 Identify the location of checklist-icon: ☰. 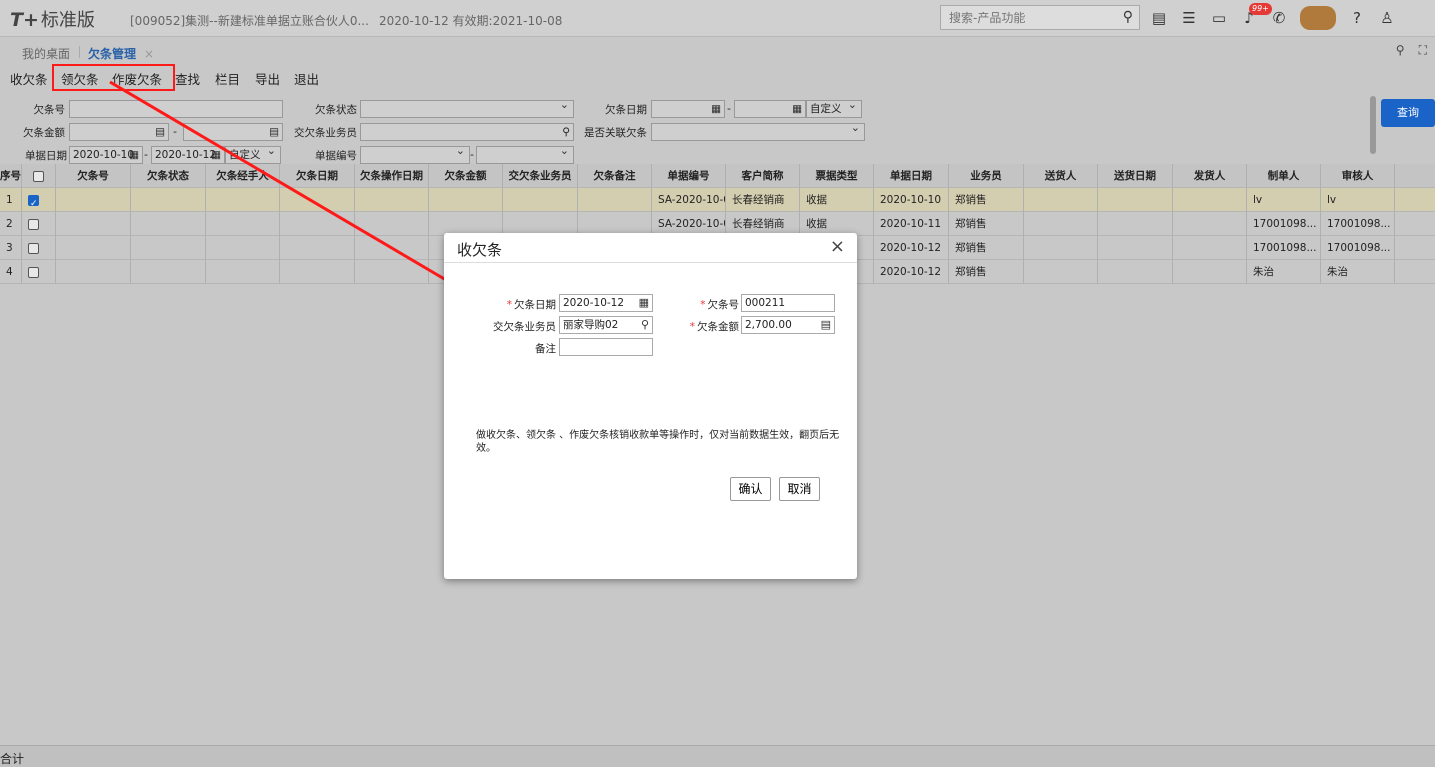
(1189, 18).